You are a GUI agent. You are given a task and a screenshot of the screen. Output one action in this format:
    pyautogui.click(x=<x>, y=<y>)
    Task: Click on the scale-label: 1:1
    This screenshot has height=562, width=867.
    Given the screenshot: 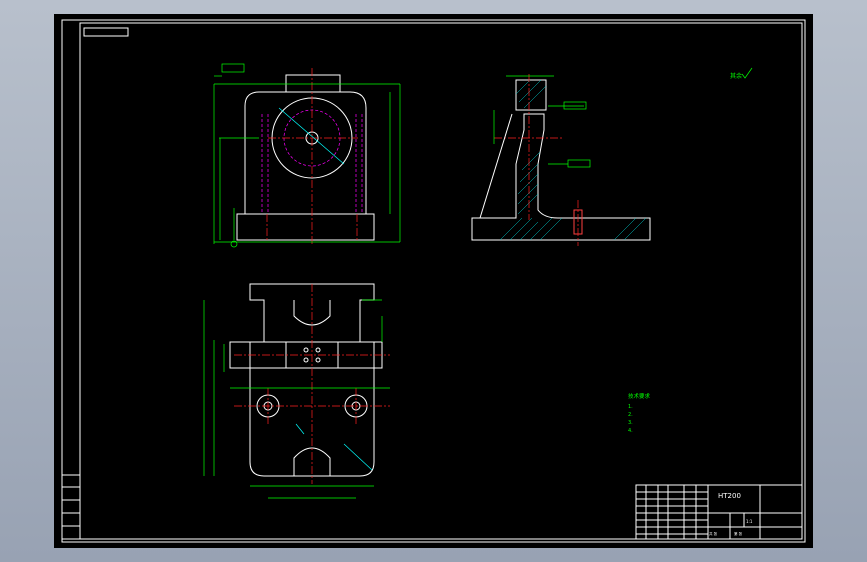 What is the action you would take?
    pyautogui.click(x=749, y=521)
    